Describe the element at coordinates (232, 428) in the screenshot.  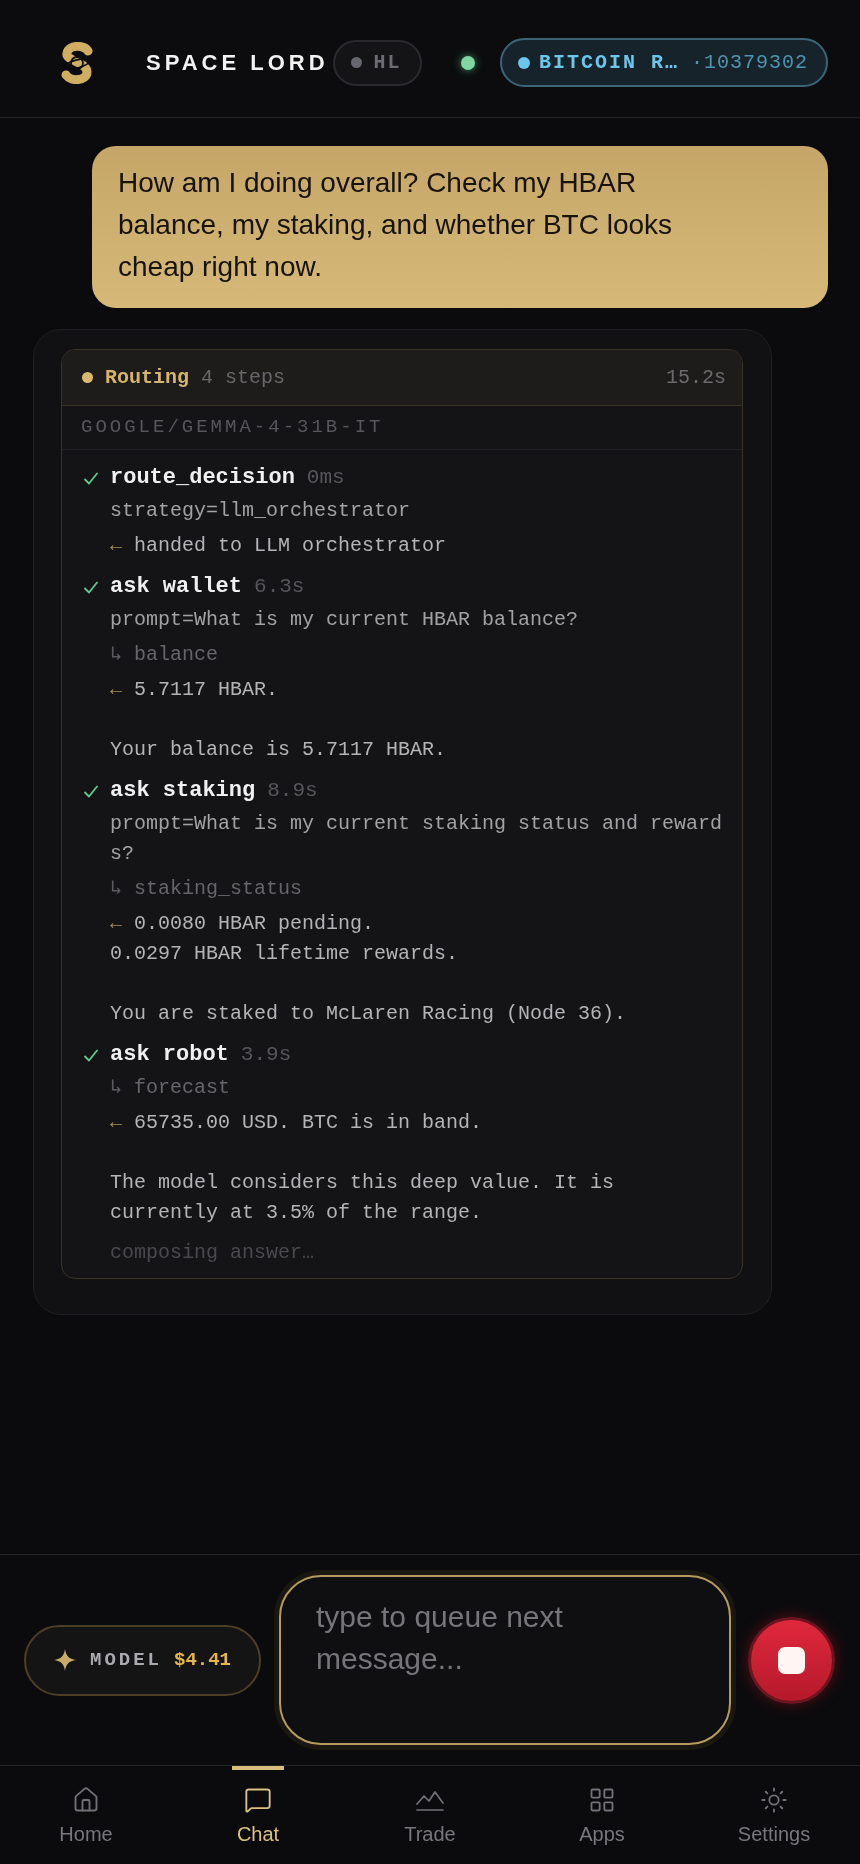
I see `model-name: GOOGLE/GEMMA-4-31B-IT` at that location.